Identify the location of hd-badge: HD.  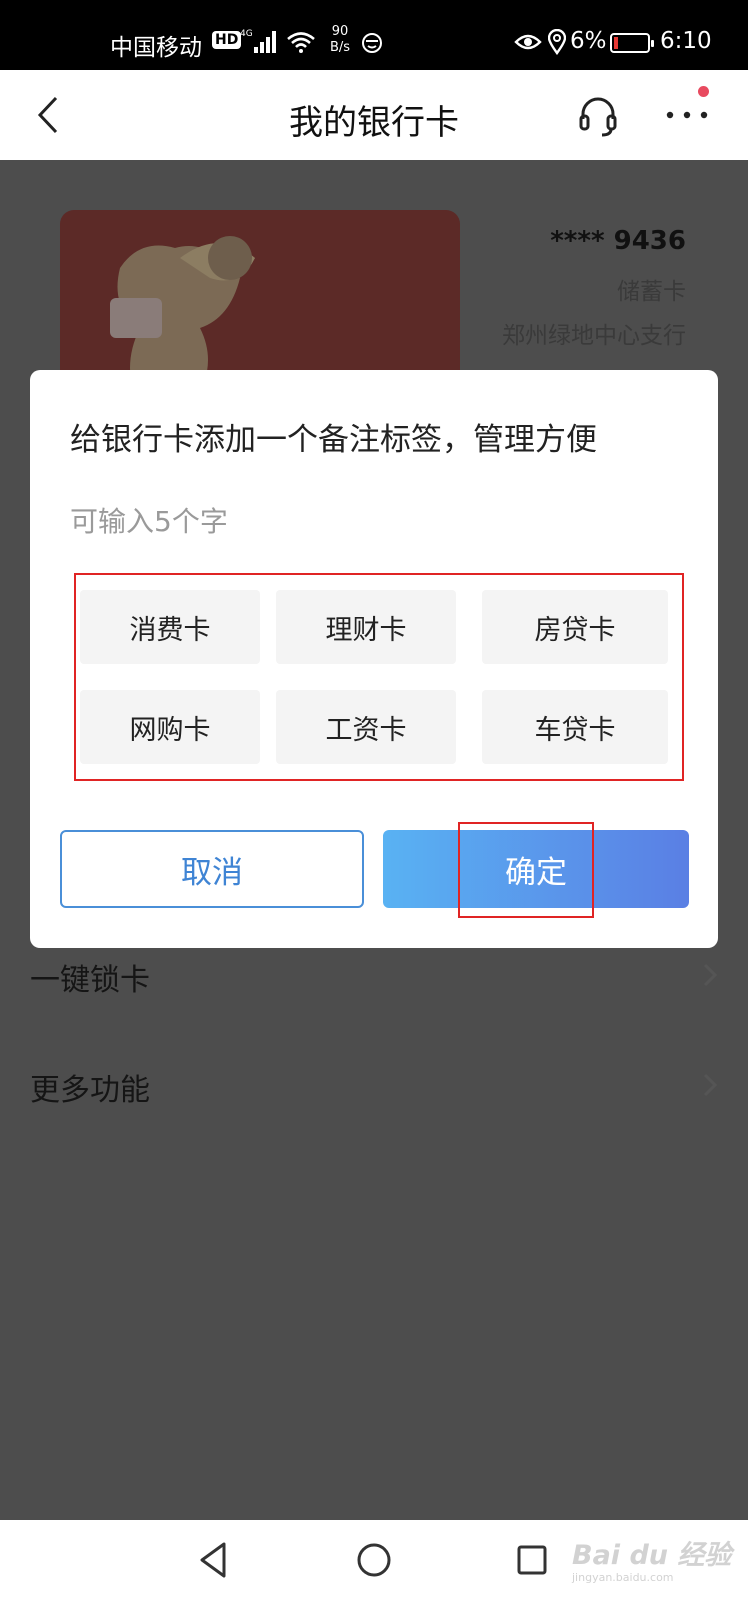
(227, 40).